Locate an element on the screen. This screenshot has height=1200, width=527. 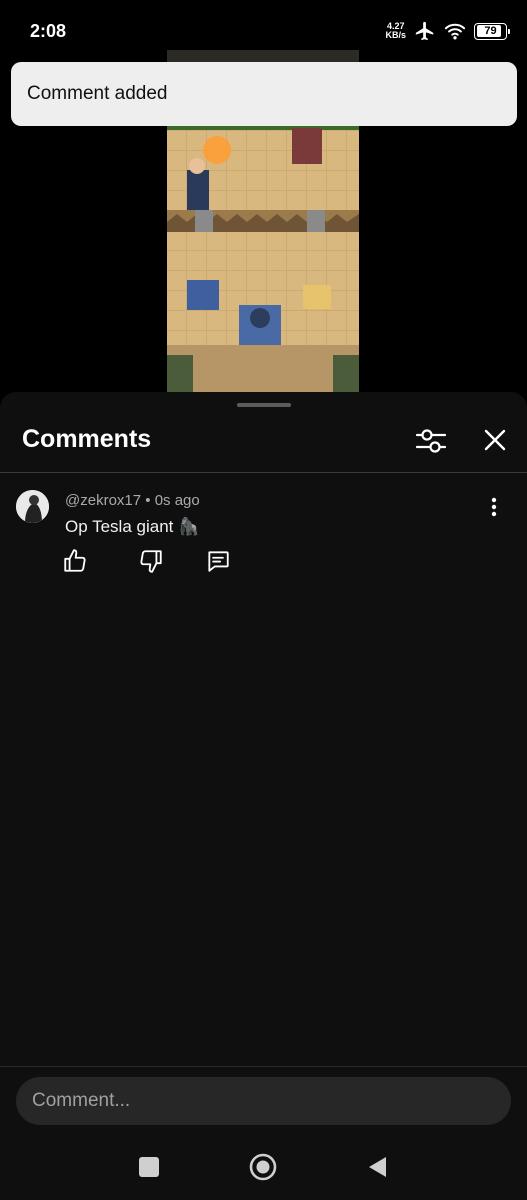
back-triangle-icon is located at coordinates (377, 1167).